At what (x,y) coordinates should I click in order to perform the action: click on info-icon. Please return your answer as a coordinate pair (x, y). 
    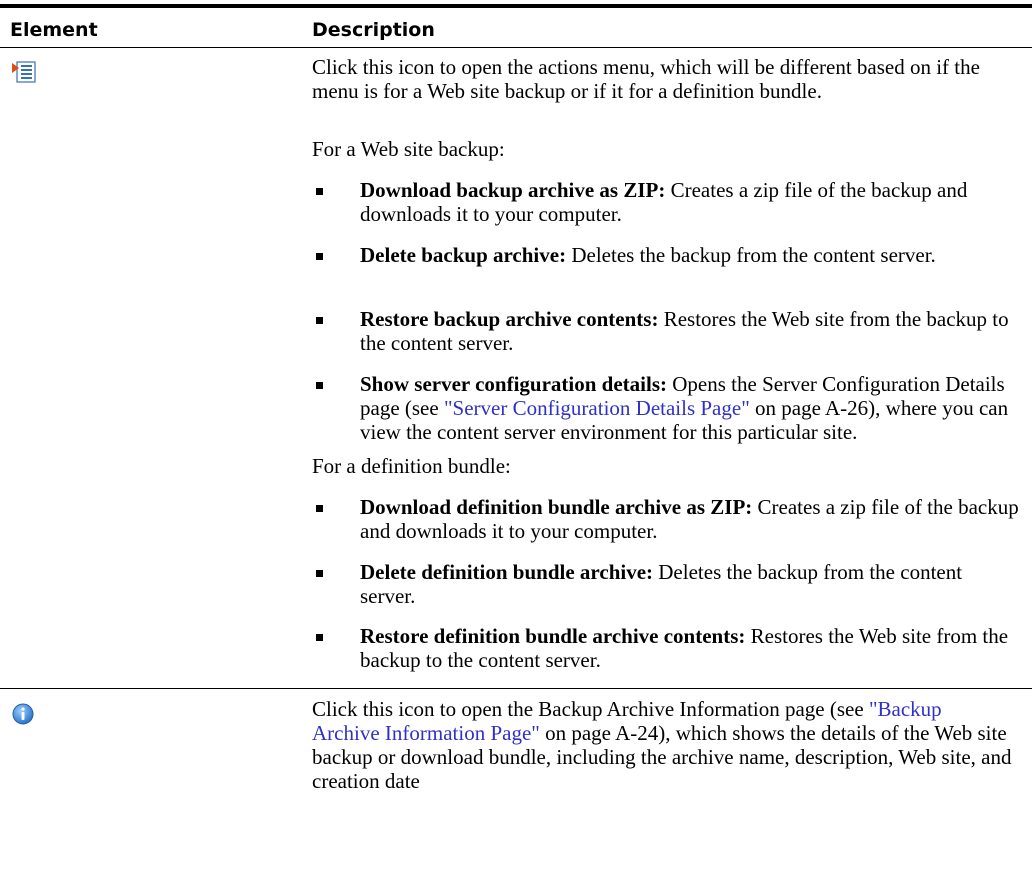
    Looking at the image, I should click on (23, 716).